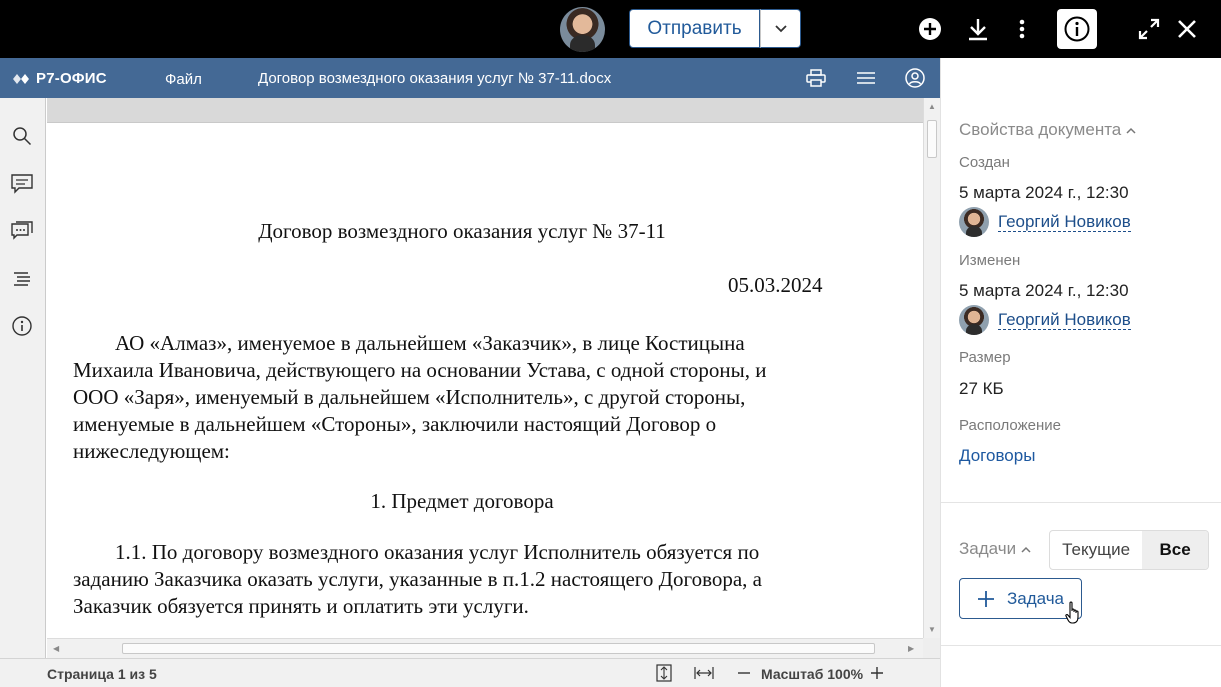 This screenshot has width=1221, height=687. I want to click on comments-button, so click(22, 184).